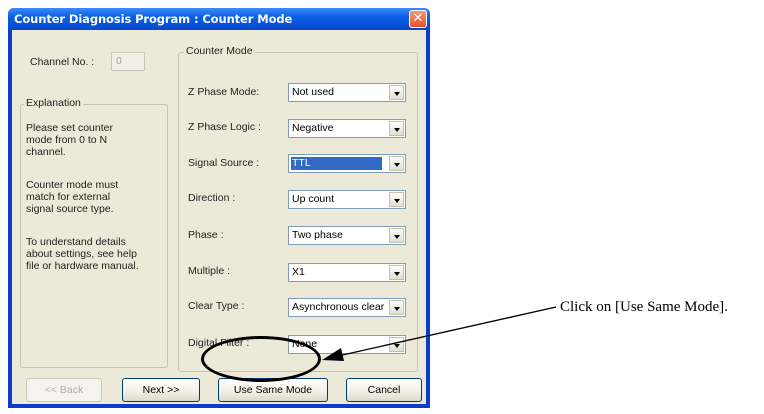 Image resolution: width=764 pixels, height=414 pixels. Describe the element at coordinates (439, 333) in the screenshot. I see `annotation-arrow` at that location.